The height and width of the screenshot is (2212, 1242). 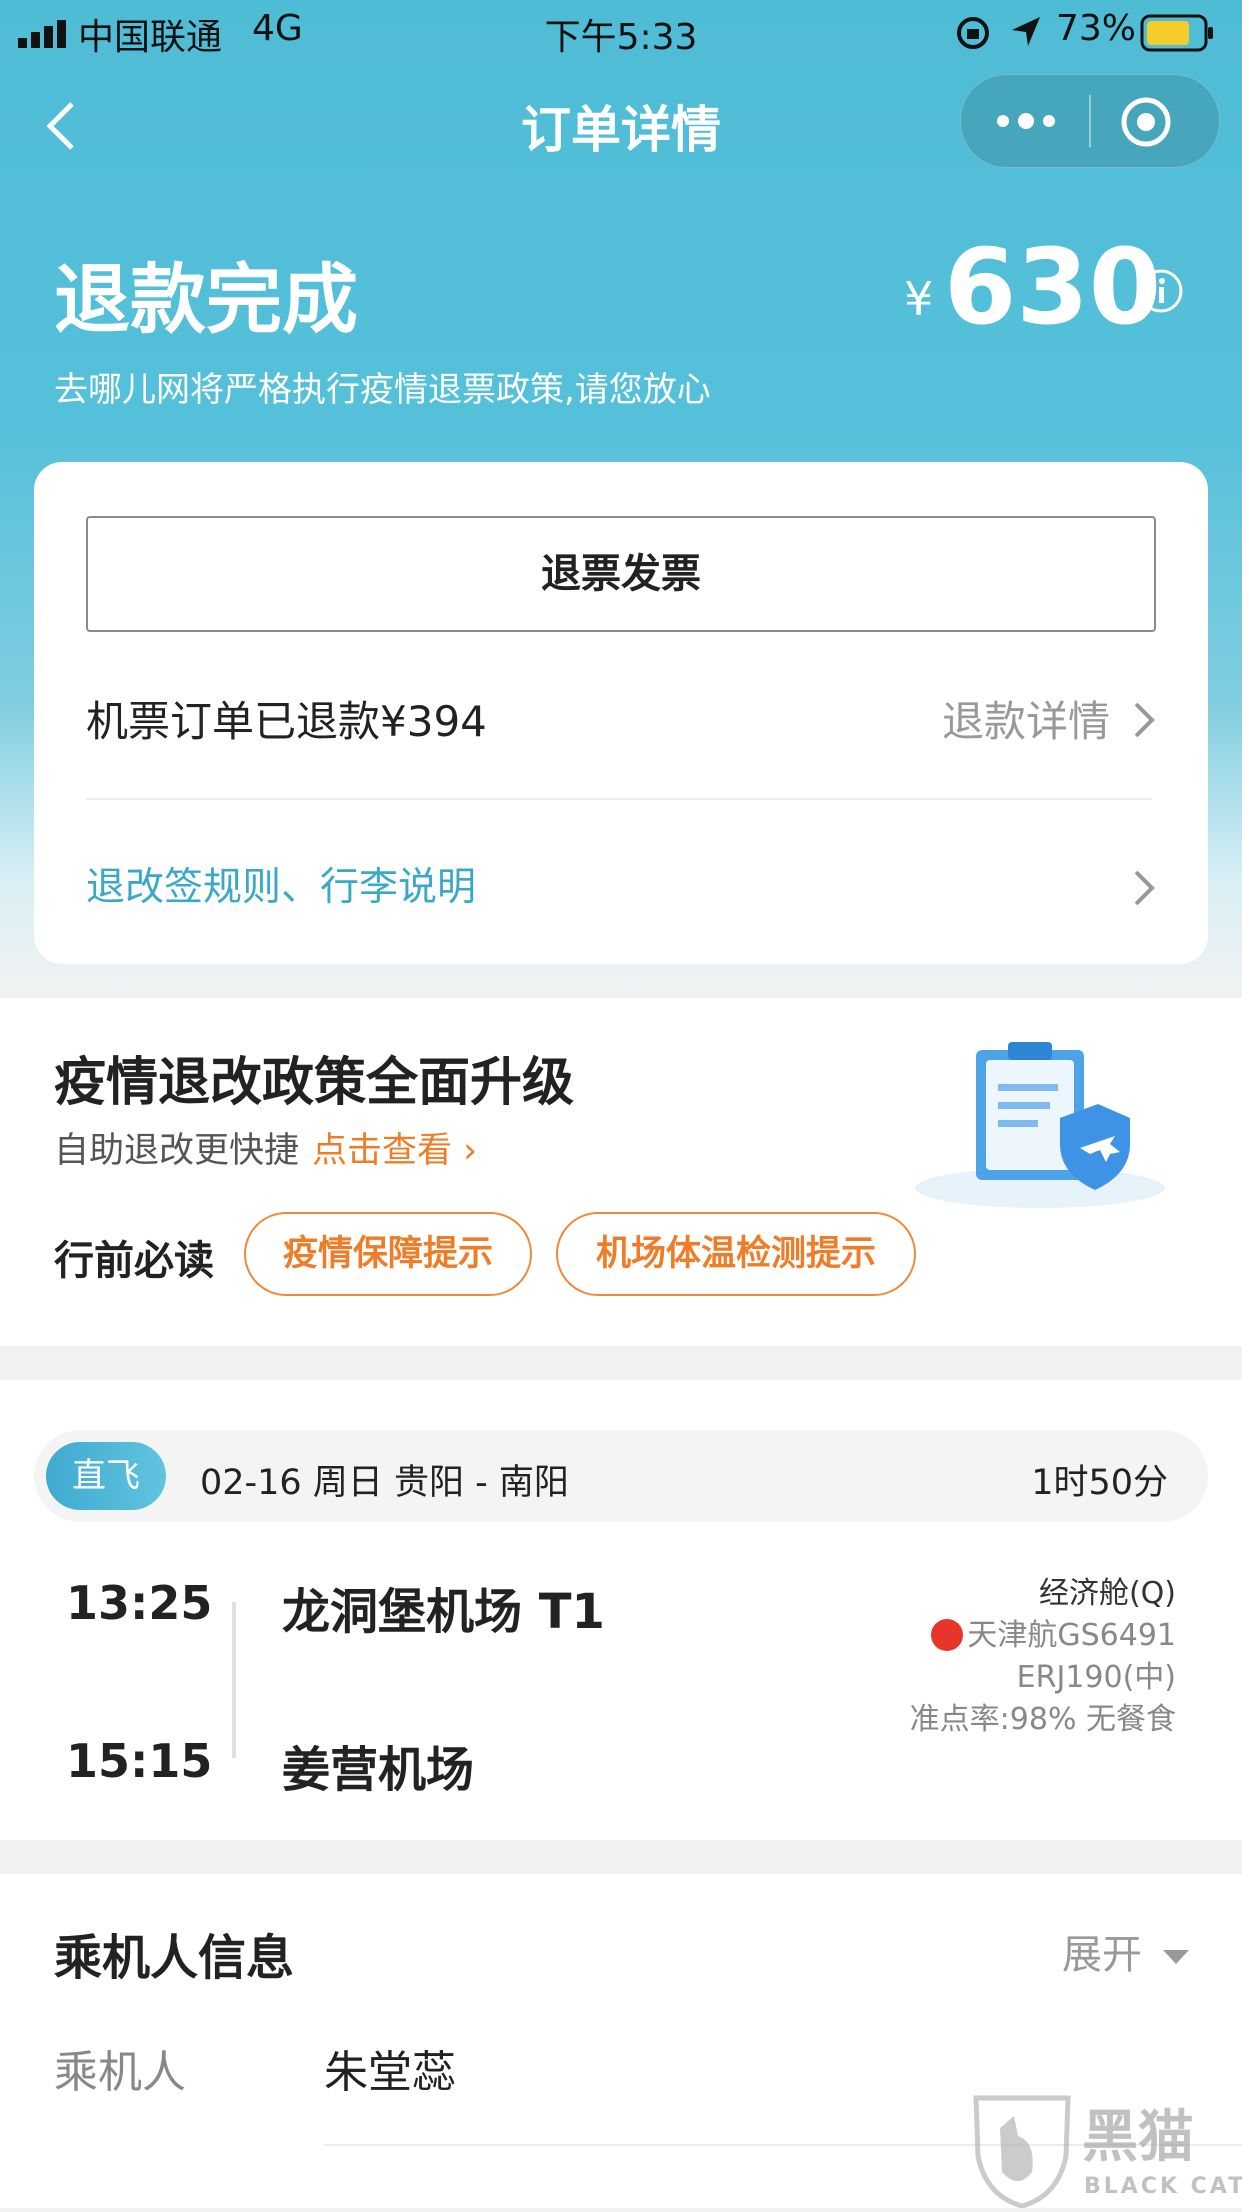 I want to click on currency-symbol: ¥, so click(x=919, y=299).